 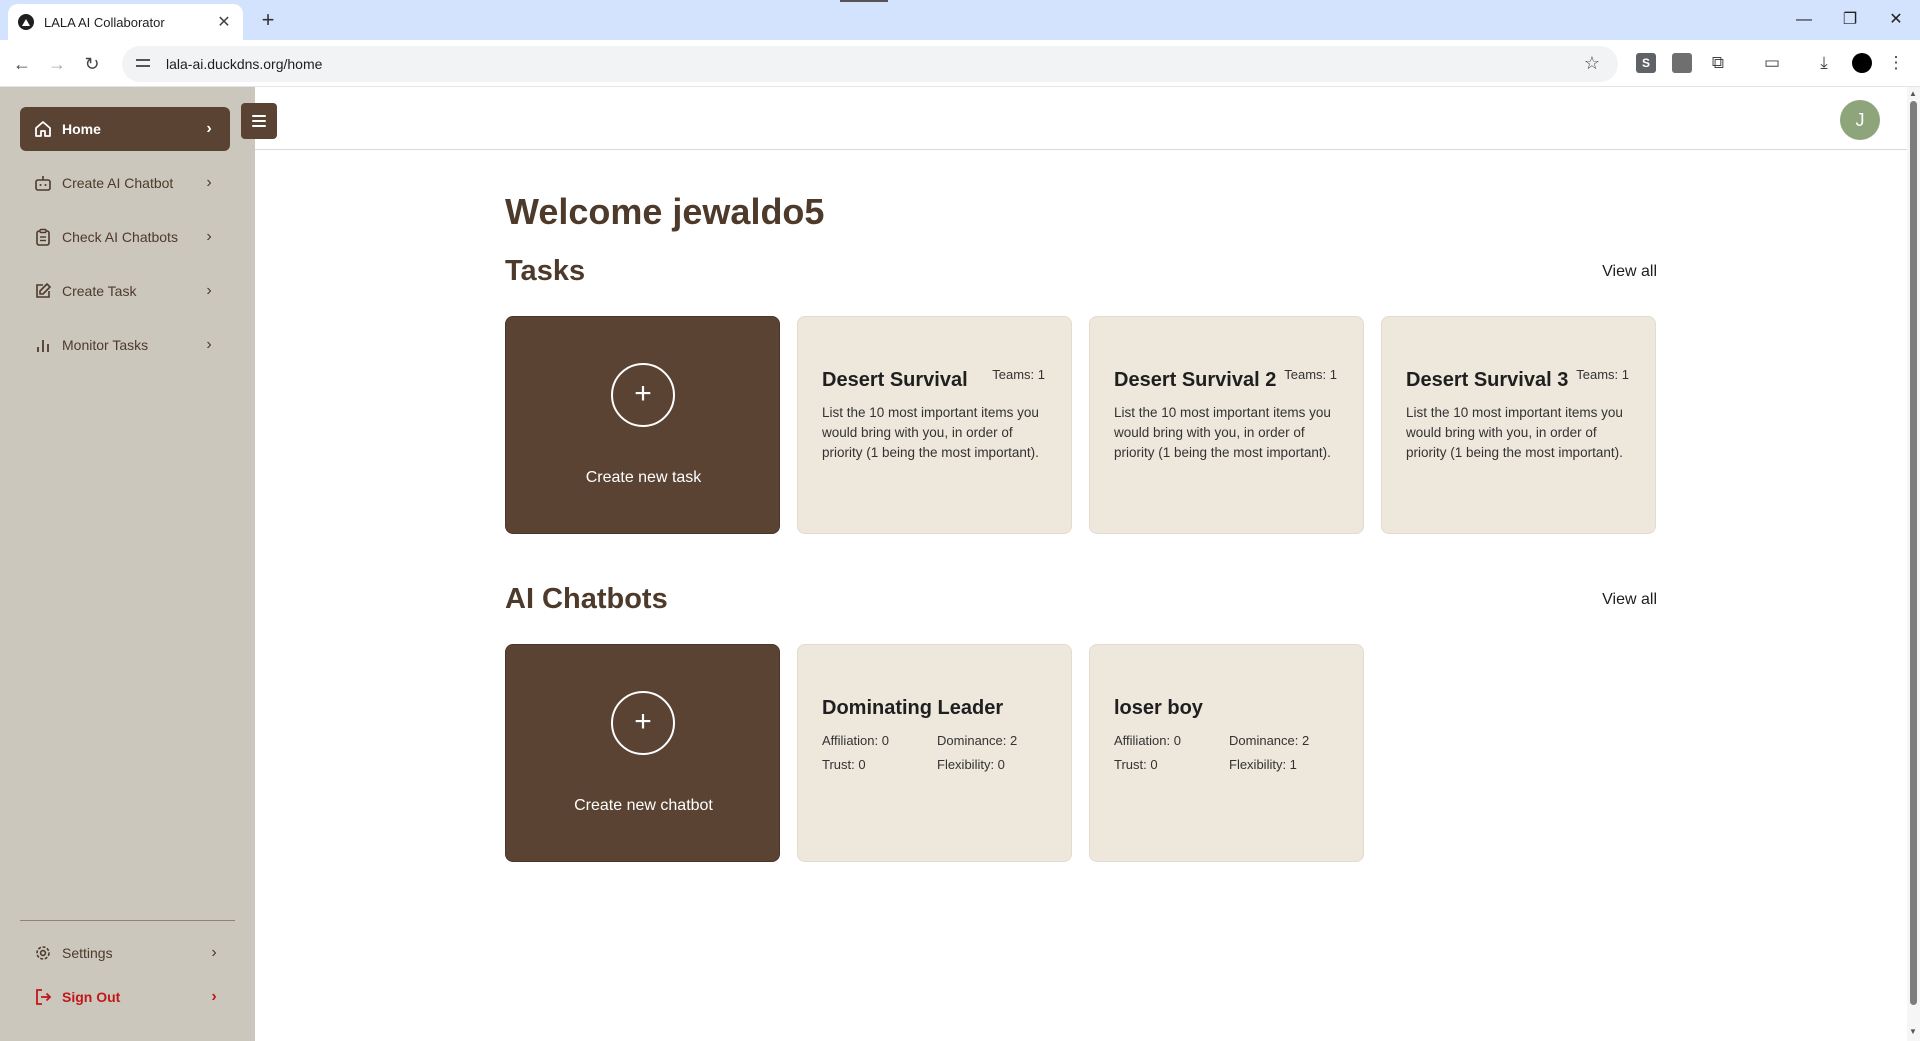 I want to click on edit-icon, so click(x=43, y=291).